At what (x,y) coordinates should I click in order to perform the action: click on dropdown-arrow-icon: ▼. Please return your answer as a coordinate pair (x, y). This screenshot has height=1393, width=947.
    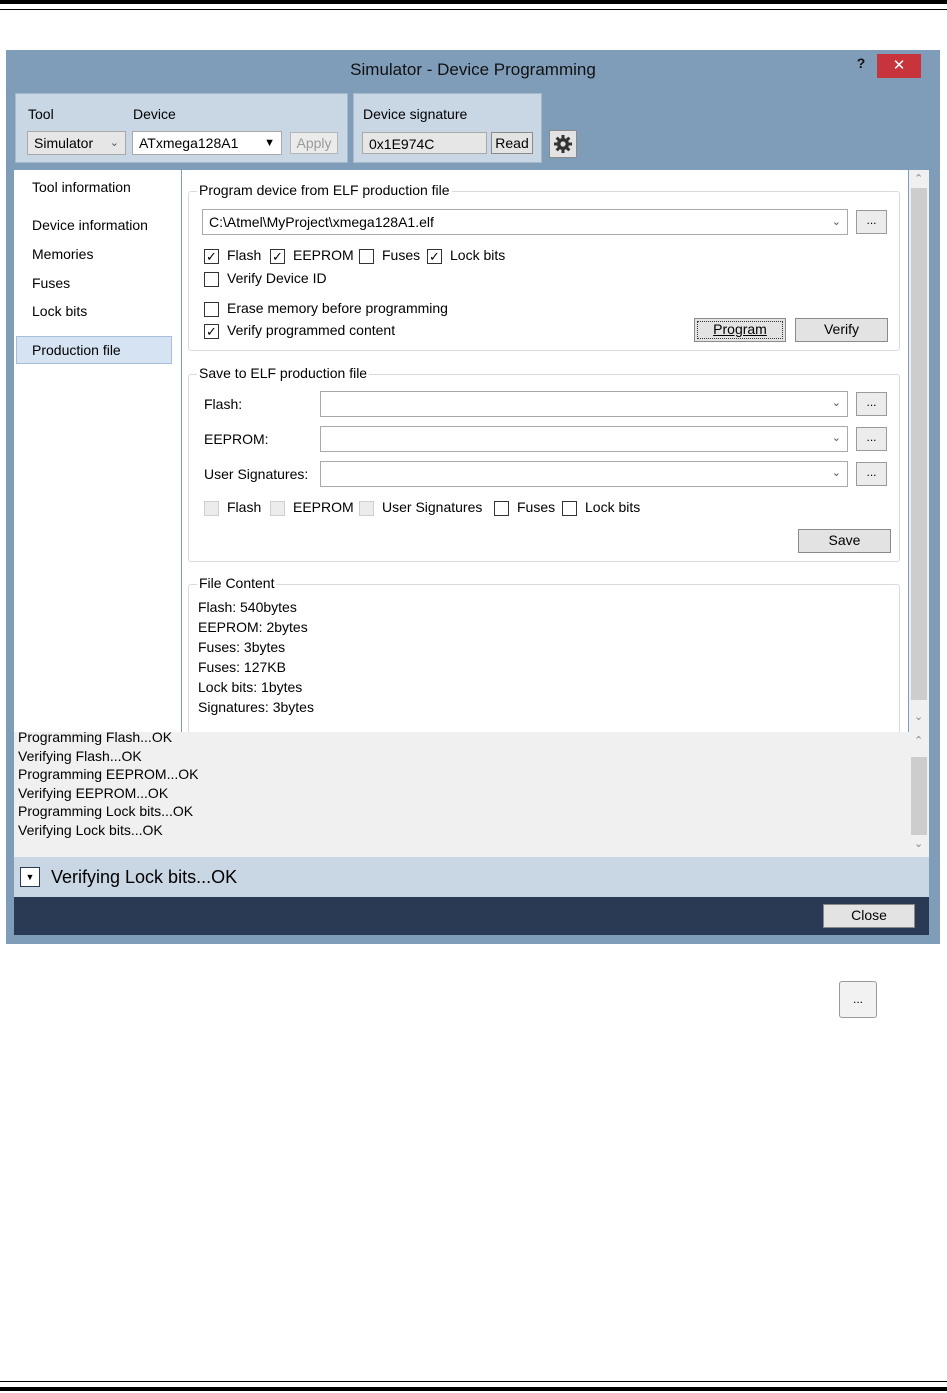
    Looking at the image, I should click on (269, 143).